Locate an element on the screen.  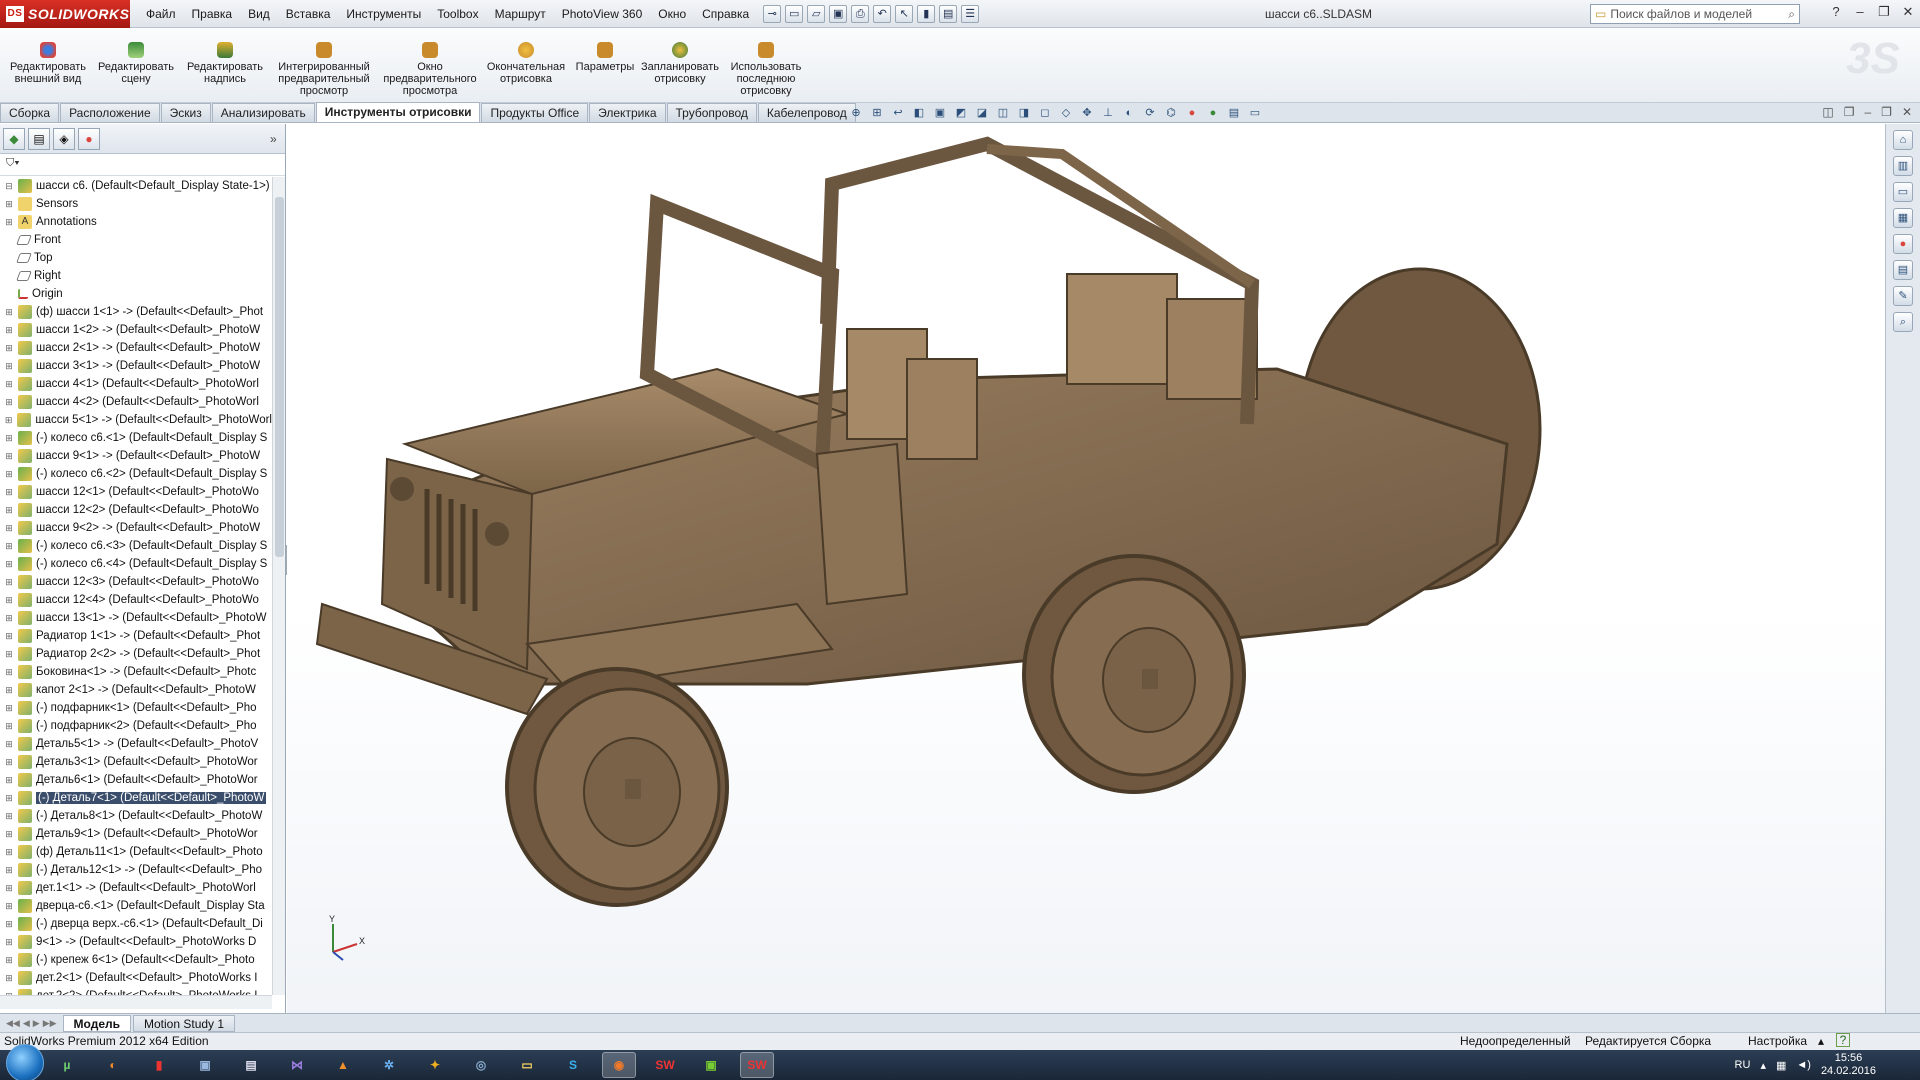
tree-item: ⊞ Деталь9<1> (Default<<Default>_PhotoWor is located at coordinates (136, 834).